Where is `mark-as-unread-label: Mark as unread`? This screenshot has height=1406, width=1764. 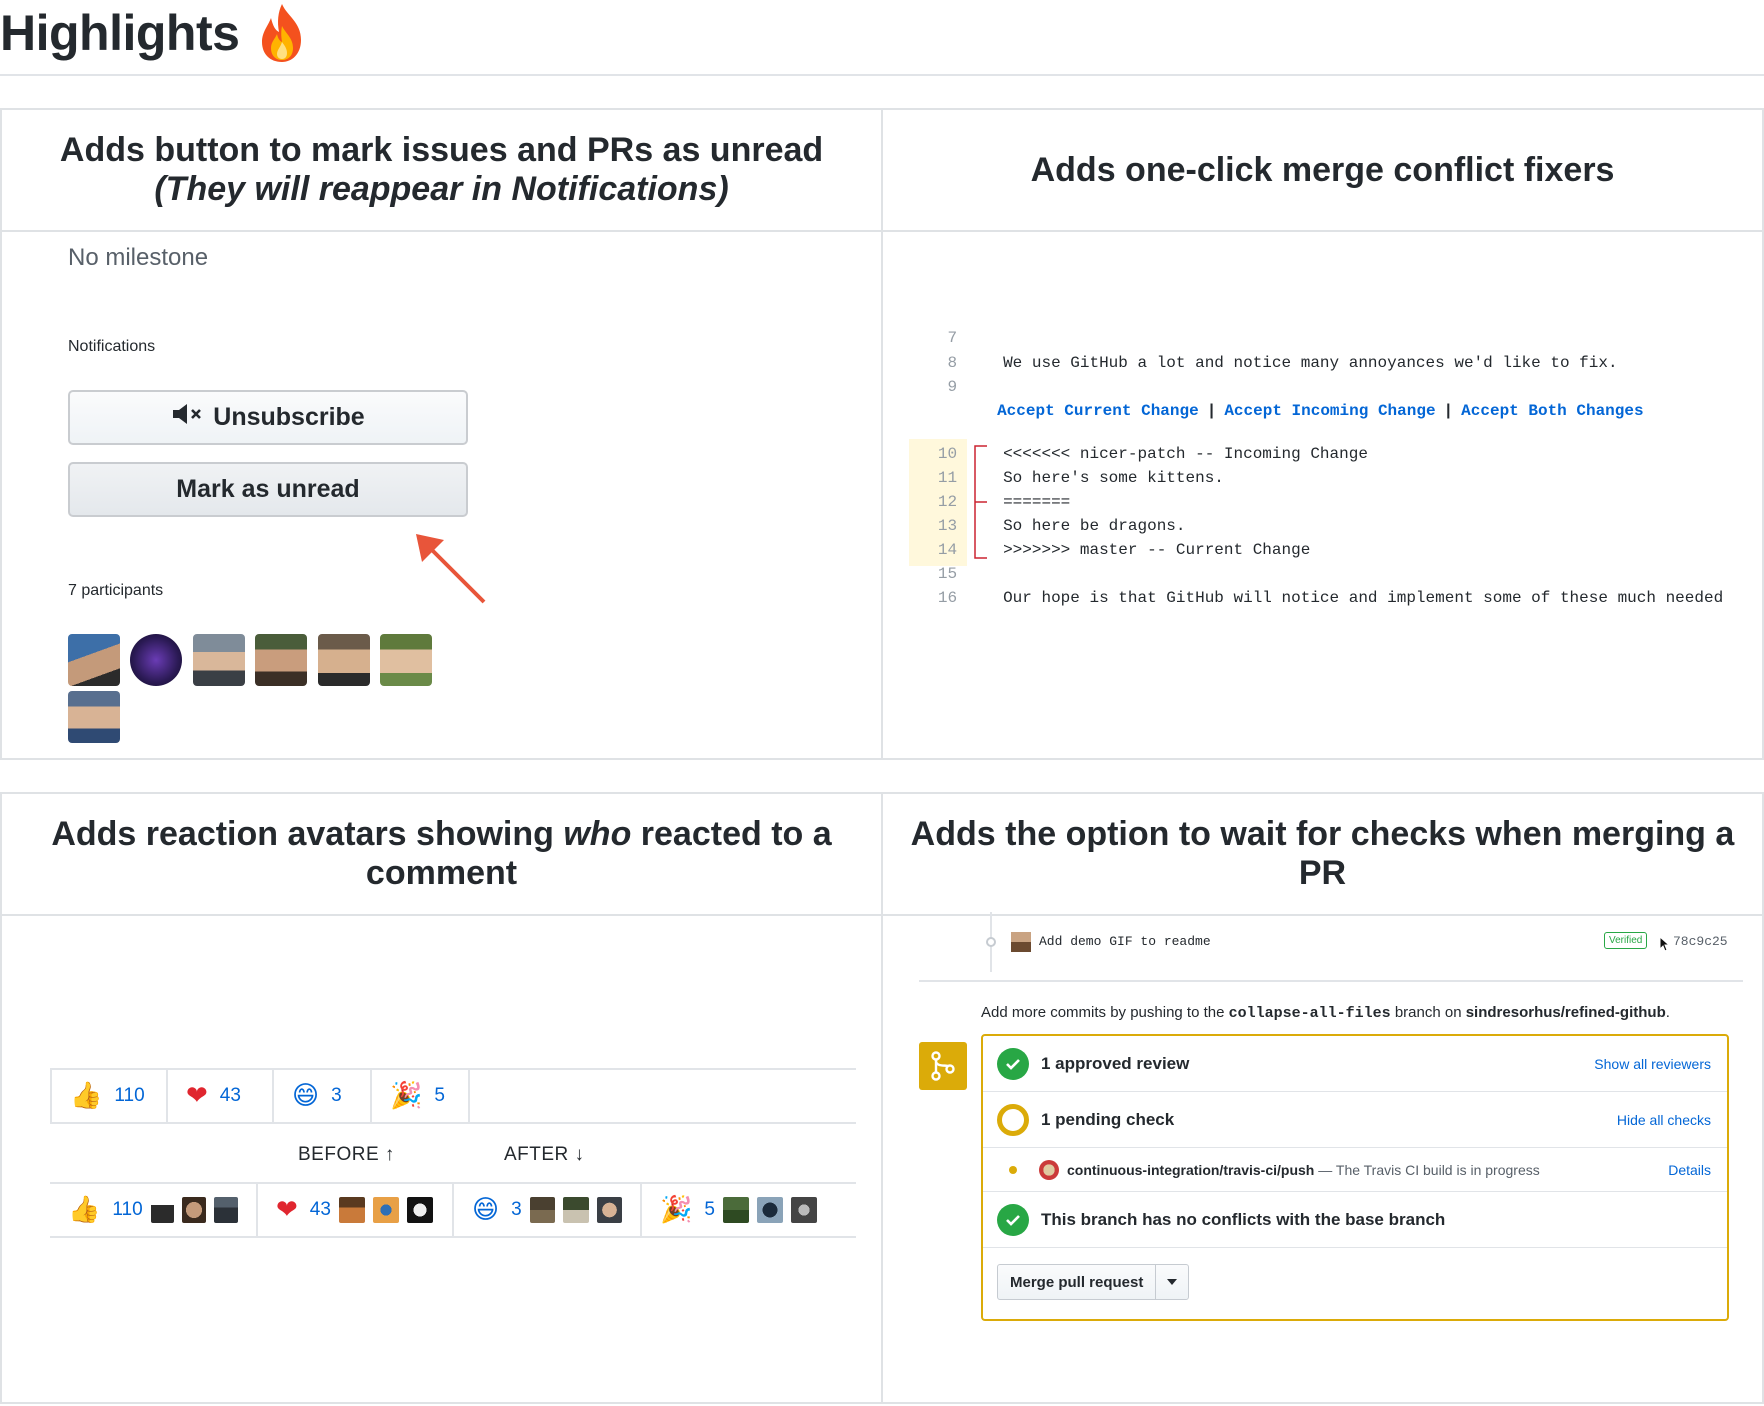 mark-as-unread-label: Mark as unread is located at coordinates (268, 489).